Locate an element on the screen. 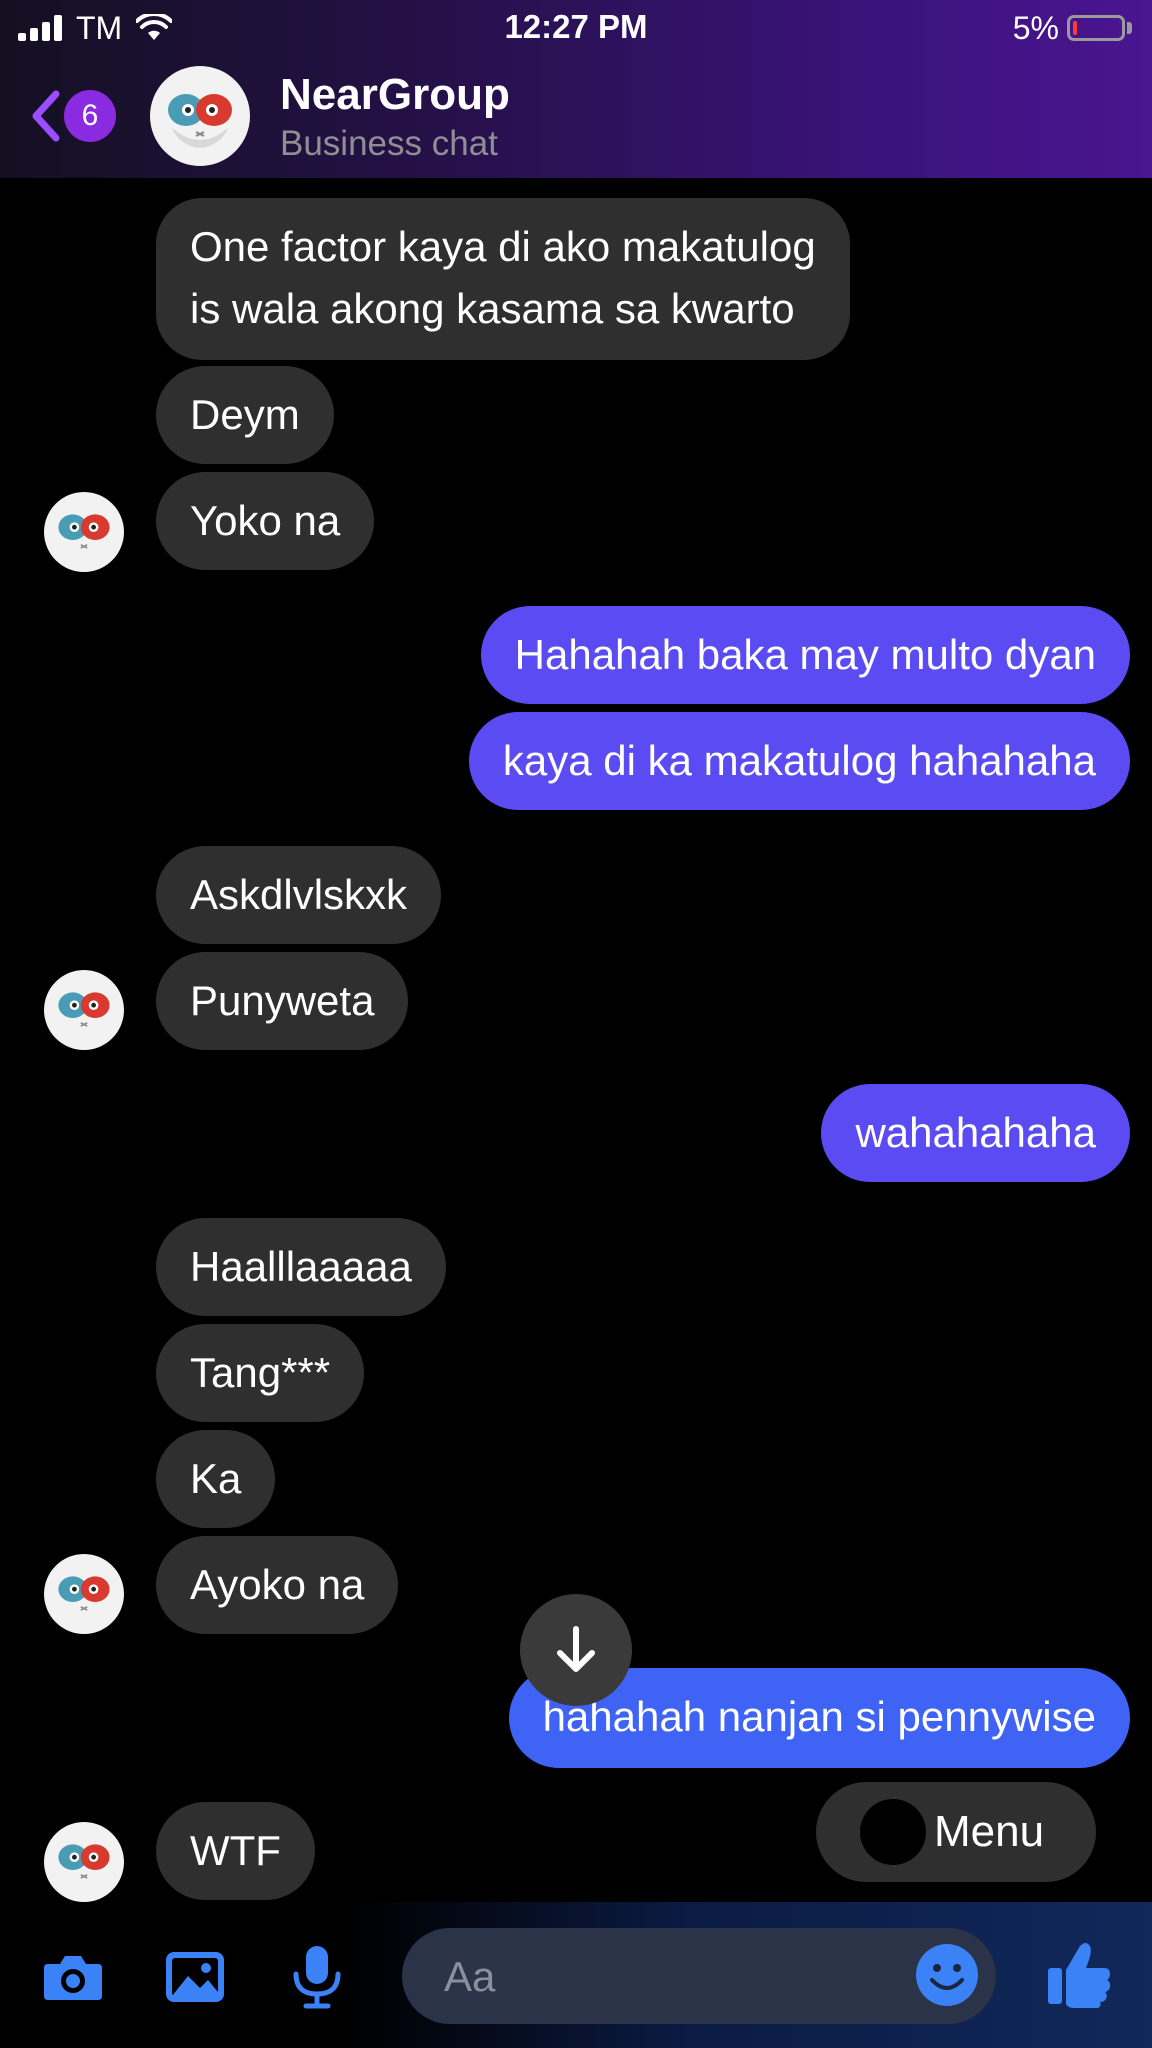 The width and height of the screenshot is (1152, 2048). microphone-icon is located at coordinates (317, 1977).